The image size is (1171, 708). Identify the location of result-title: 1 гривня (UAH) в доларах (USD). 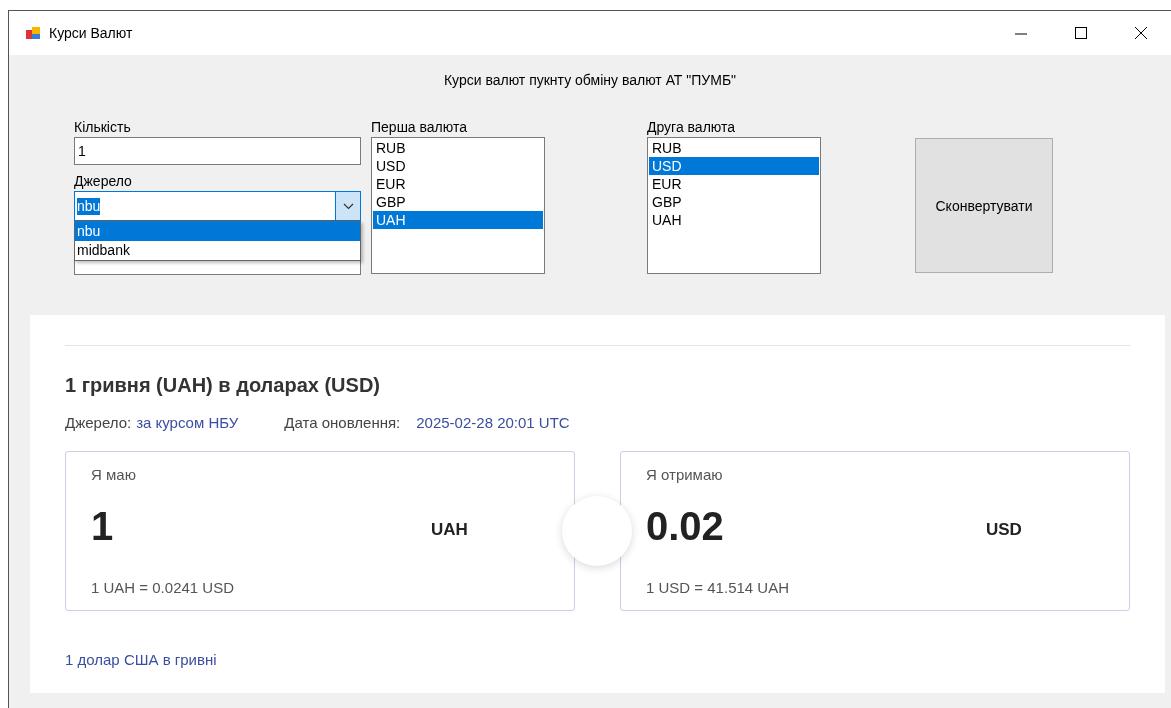
(223, 386).